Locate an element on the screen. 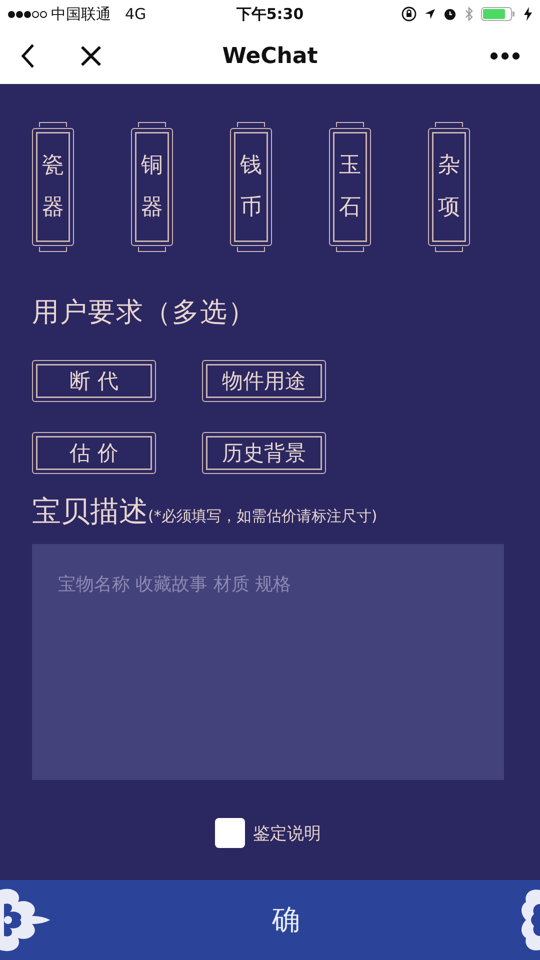  option-button: 历史背景 is located at coordinates (264, 453).